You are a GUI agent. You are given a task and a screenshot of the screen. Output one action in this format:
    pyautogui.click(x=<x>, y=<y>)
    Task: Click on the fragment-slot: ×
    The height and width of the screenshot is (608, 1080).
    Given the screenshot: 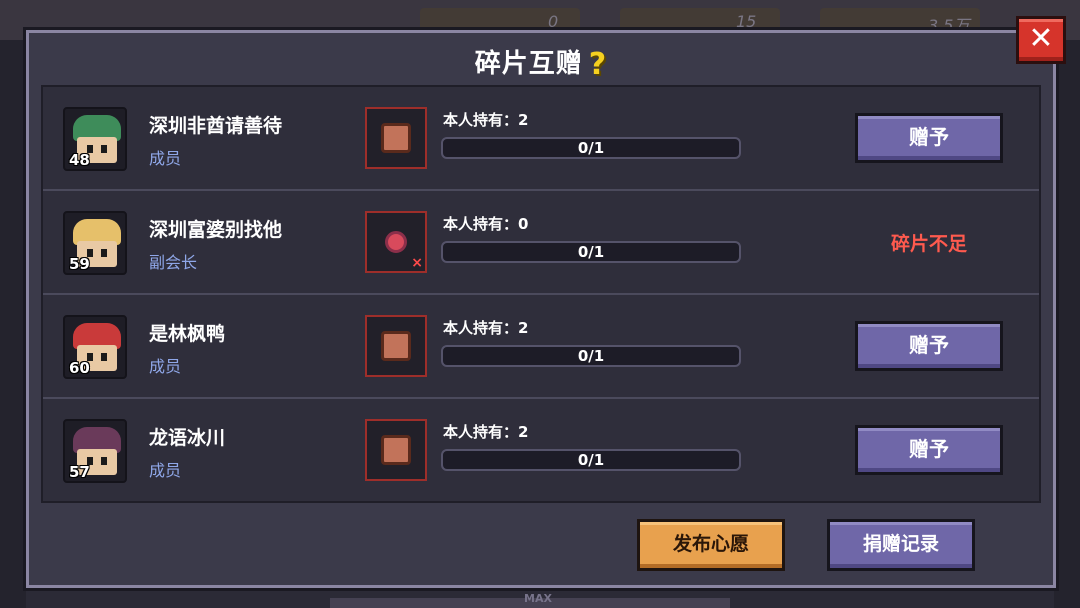 What is the action you would take?
    pyautogui.click(x=396, y=242)
    